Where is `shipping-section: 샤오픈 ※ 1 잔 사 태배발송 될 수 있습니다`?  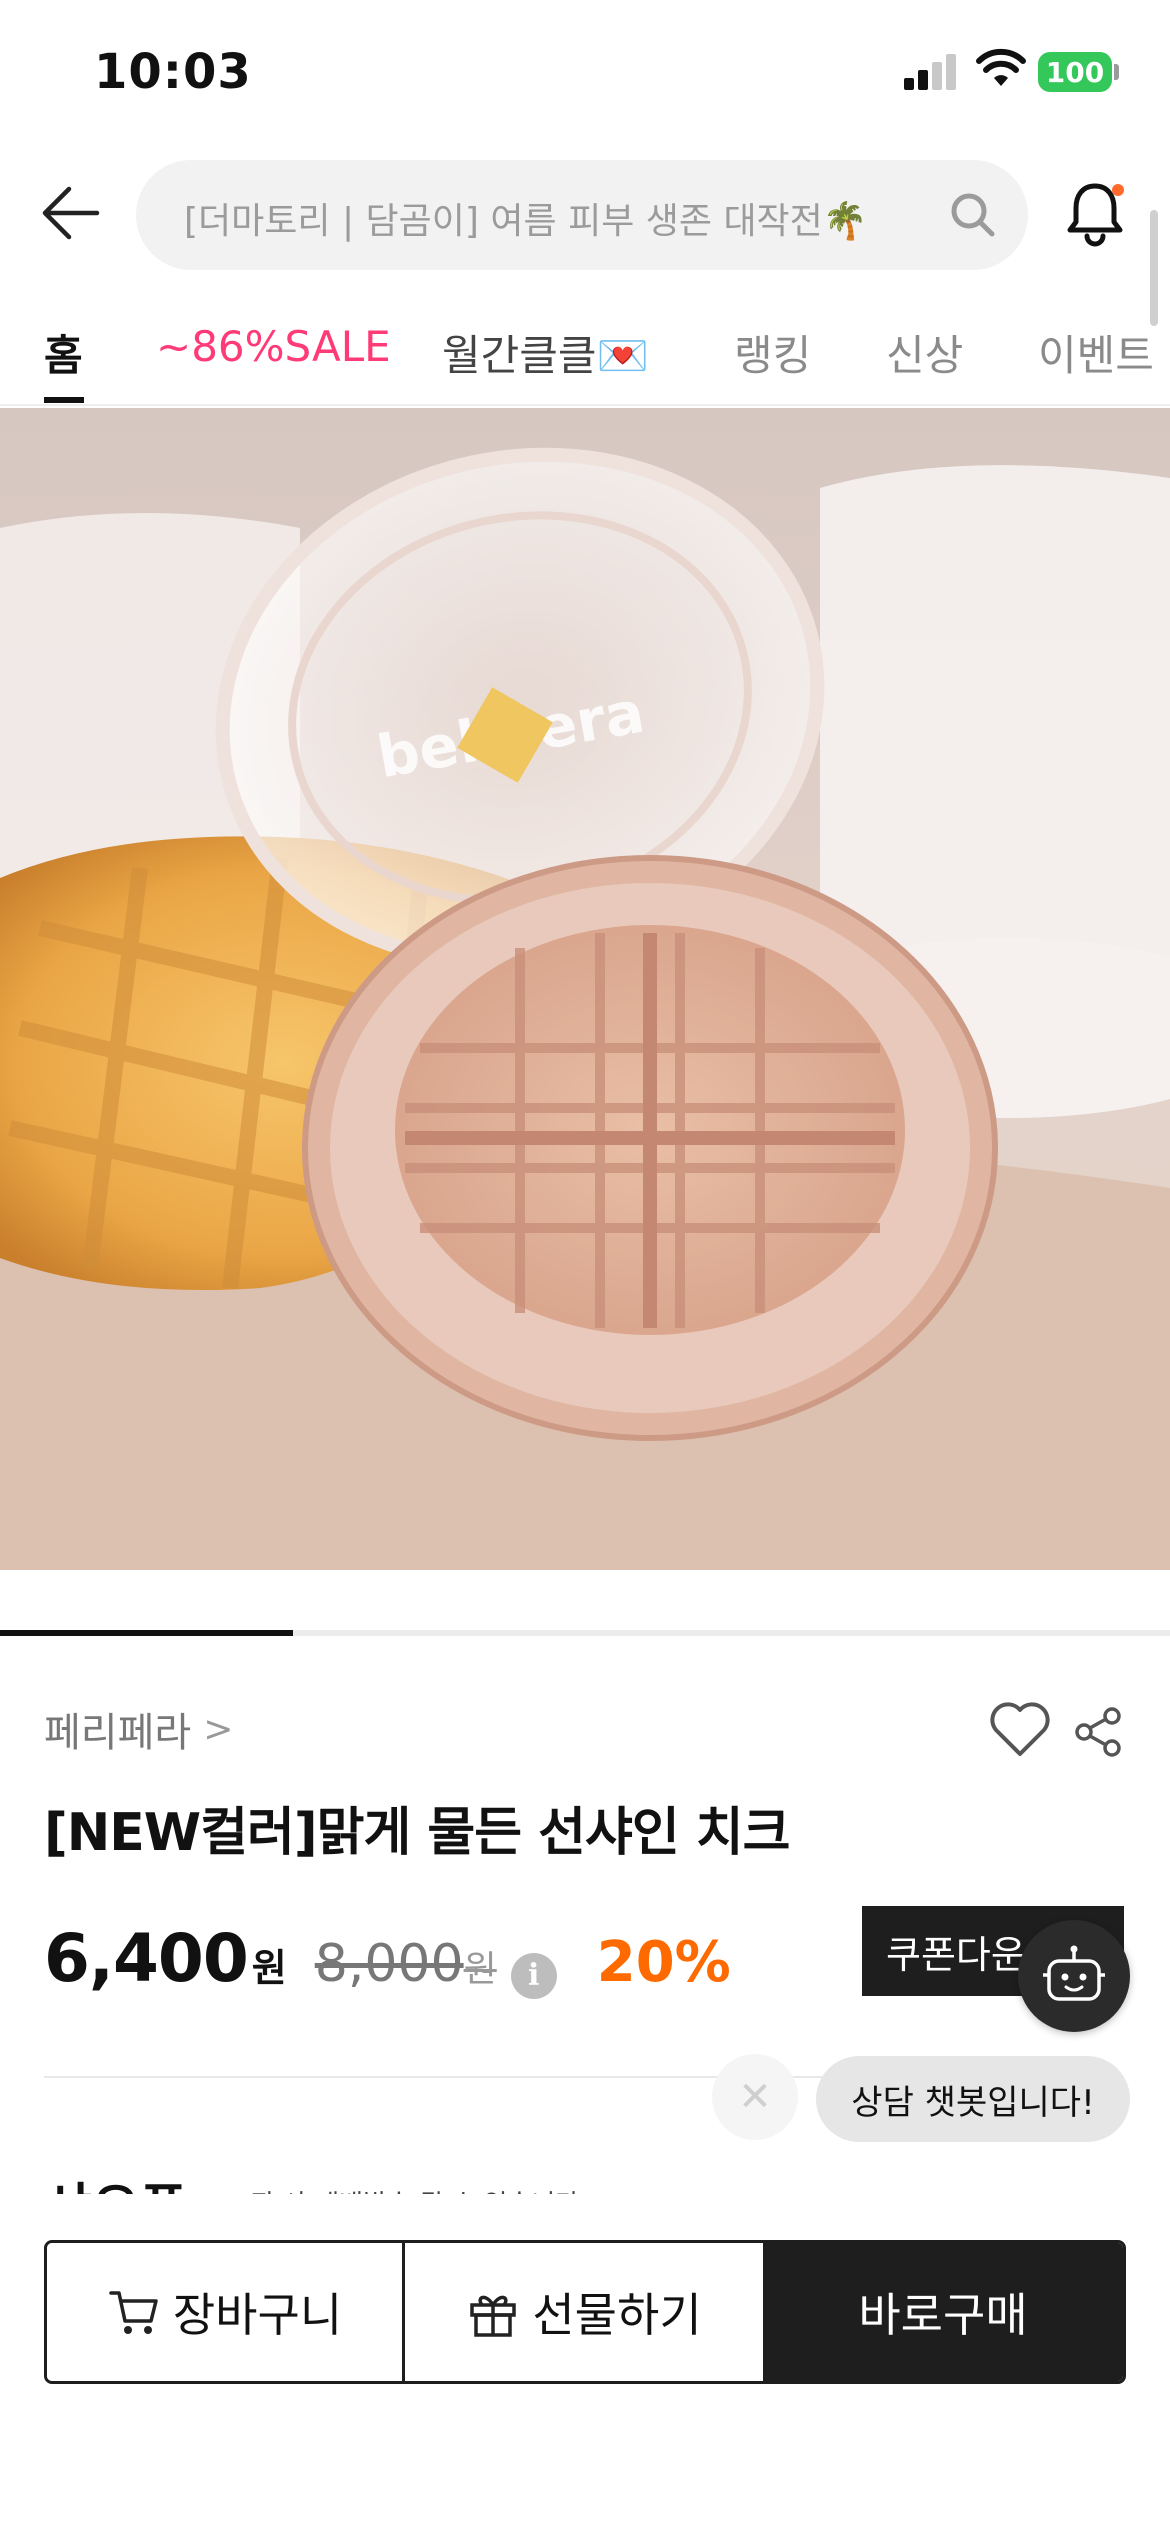 shipping-section: 샤오픈 ※ 1 잔 사 태배발송 될 수 있습니다 is located at coordinates (584, 2179).